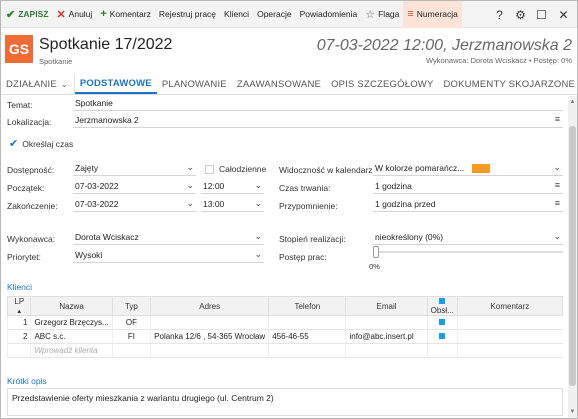 The image size is (578, 419). Describe the element at coordinates (468, 237) in the screenshot. I see `stopien-realizacji-select: nieokreślony (0%) ⌄` at that location.